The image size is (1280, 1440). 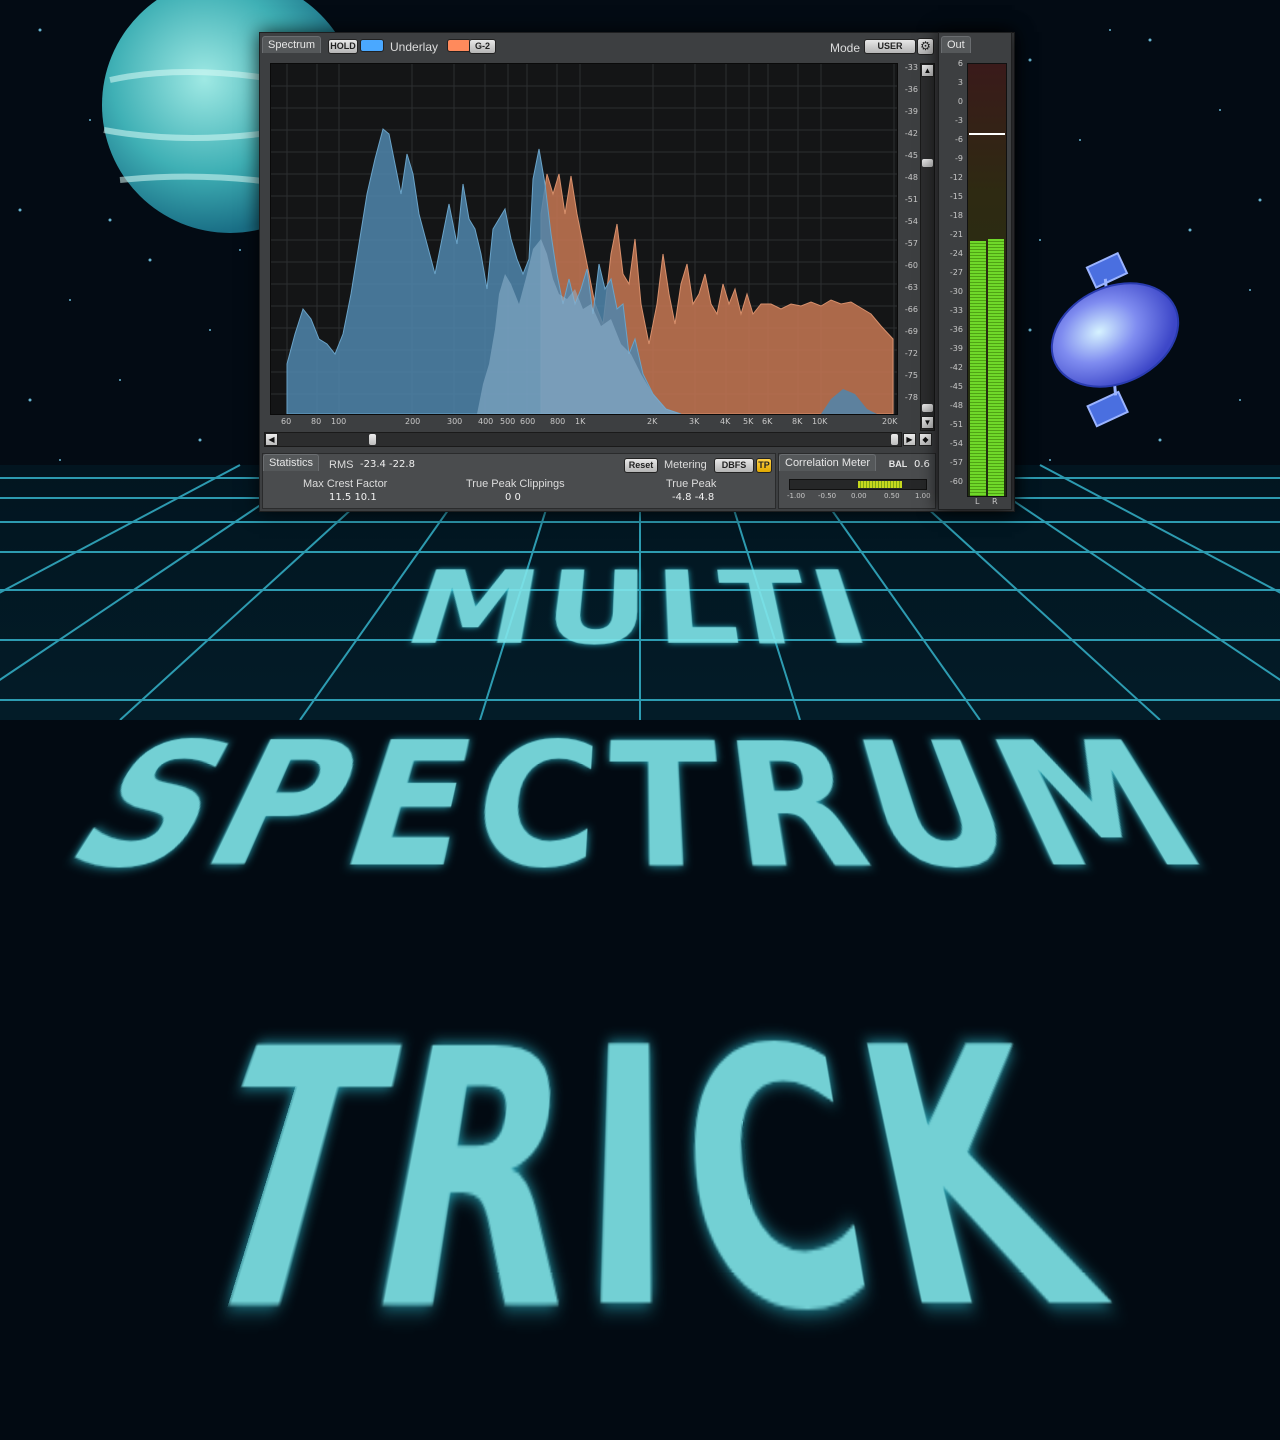 I want to click on hold-color-swatch, so click(x=372, y=45).